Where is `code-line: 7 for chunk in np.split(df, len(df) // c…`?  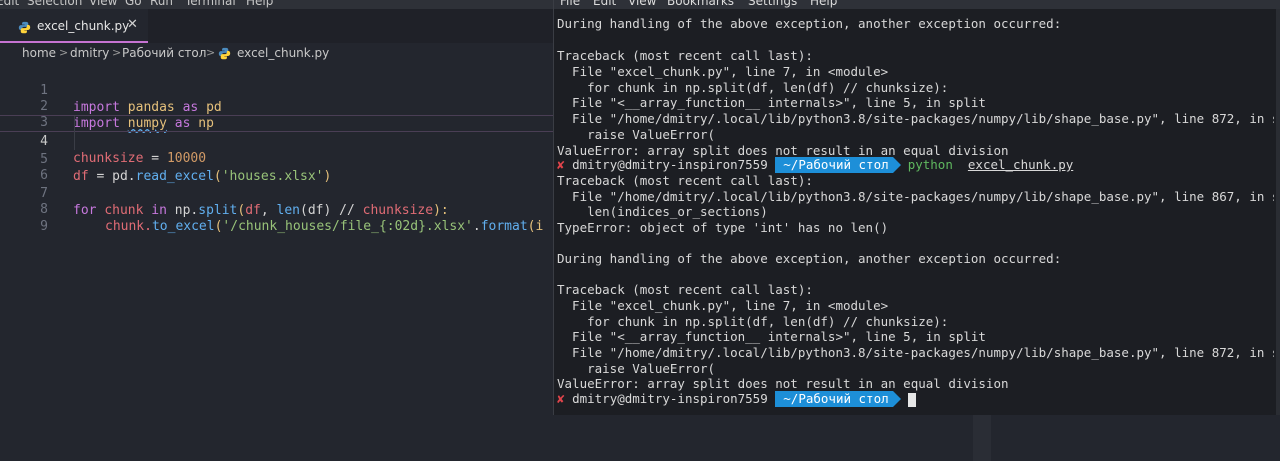 code-line: 7 for chunk in np.split(df, len(df) // c… is located at coordinates (280, 193).